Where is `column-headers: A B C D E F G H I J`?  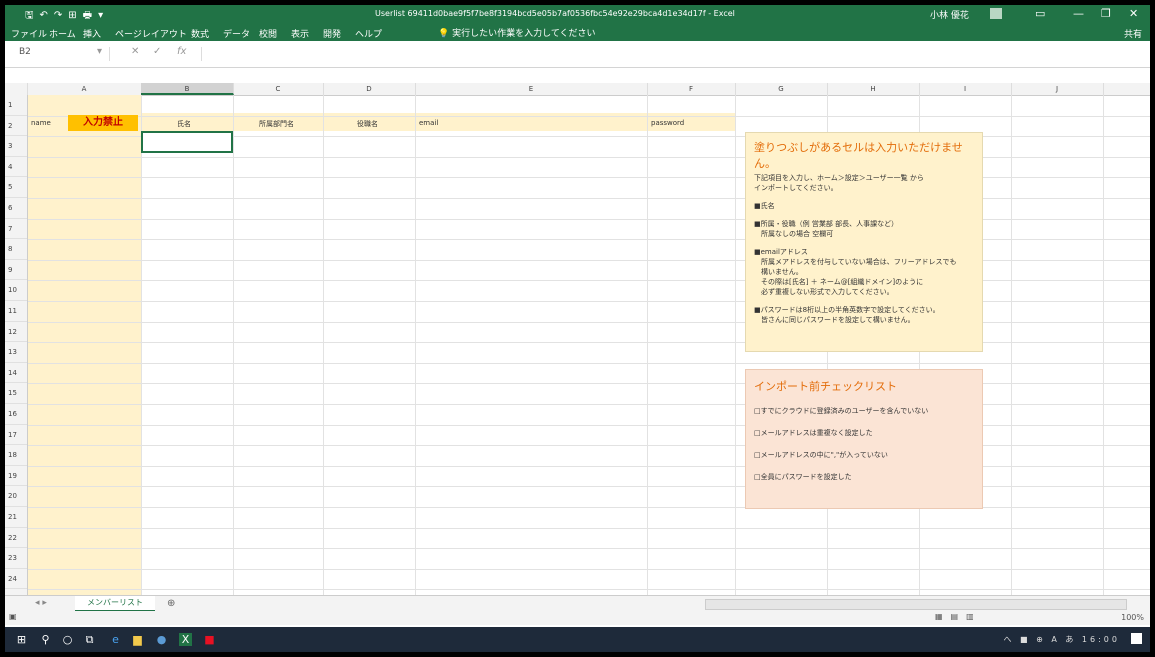
column-headers: A B C D E F G H I J is located at coordinates (577, 89).